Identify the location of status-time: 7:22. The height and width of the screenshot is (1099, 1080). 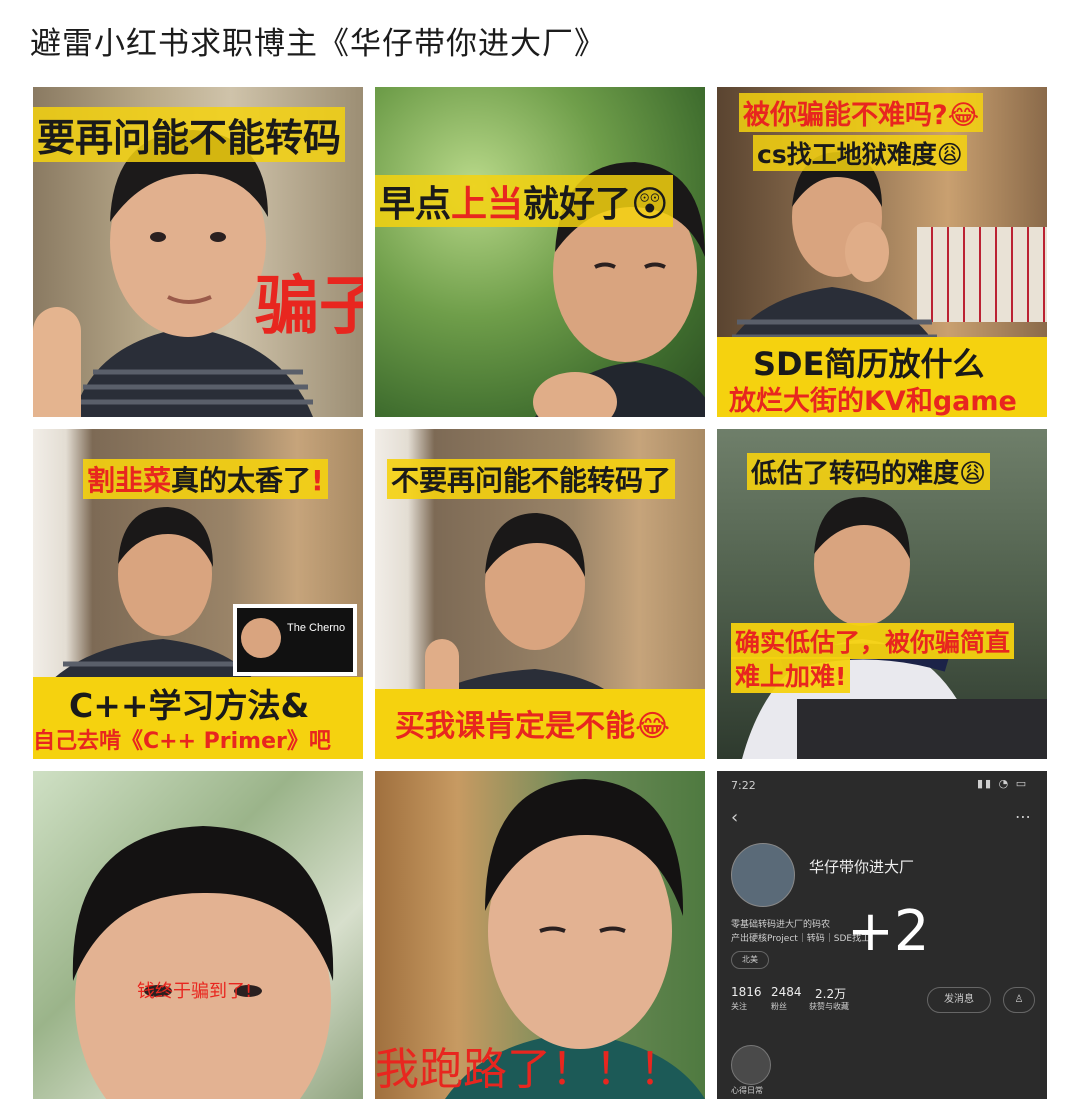
(743, 785).